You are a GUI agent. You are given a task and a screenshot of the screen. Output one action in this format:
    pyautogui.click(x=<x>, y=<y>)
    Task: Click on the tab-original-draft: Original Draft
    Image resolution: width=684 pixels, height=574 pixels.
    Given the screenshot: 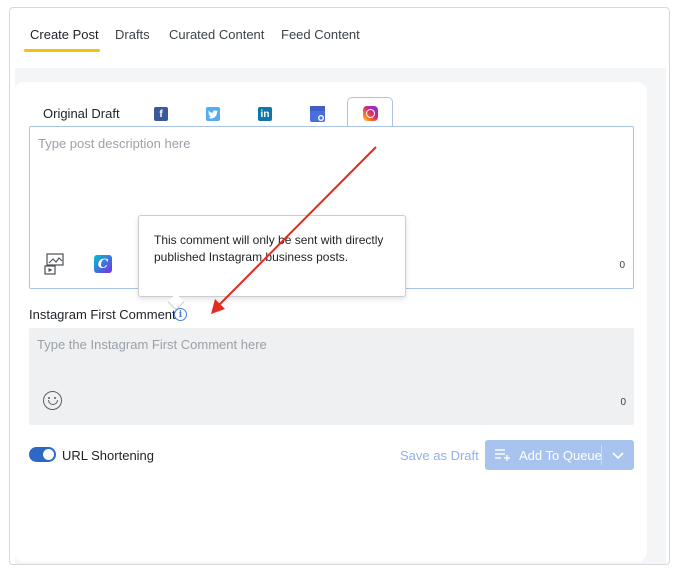 What is the action you would take?
    pyautogui.click(x=81, y=113)
    